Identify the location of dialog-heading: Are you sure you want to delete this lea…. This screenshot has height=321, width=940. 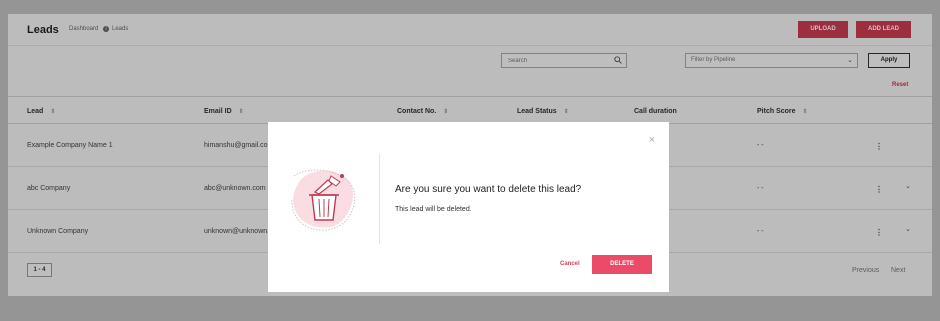
(488, 189).